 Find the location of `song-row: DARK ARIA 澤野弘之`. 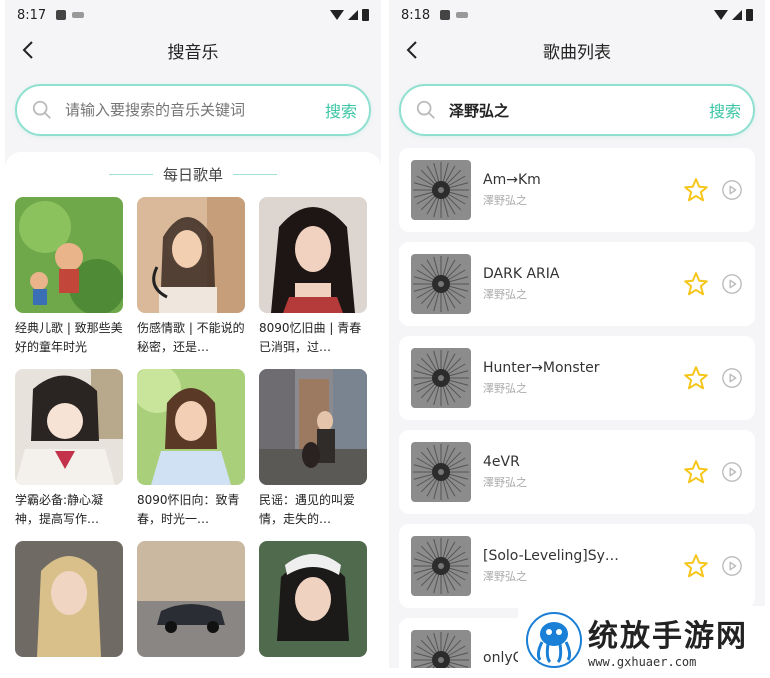

song-row: DARK ARIA 澤野弘之 is located at coordinates (577, 284).